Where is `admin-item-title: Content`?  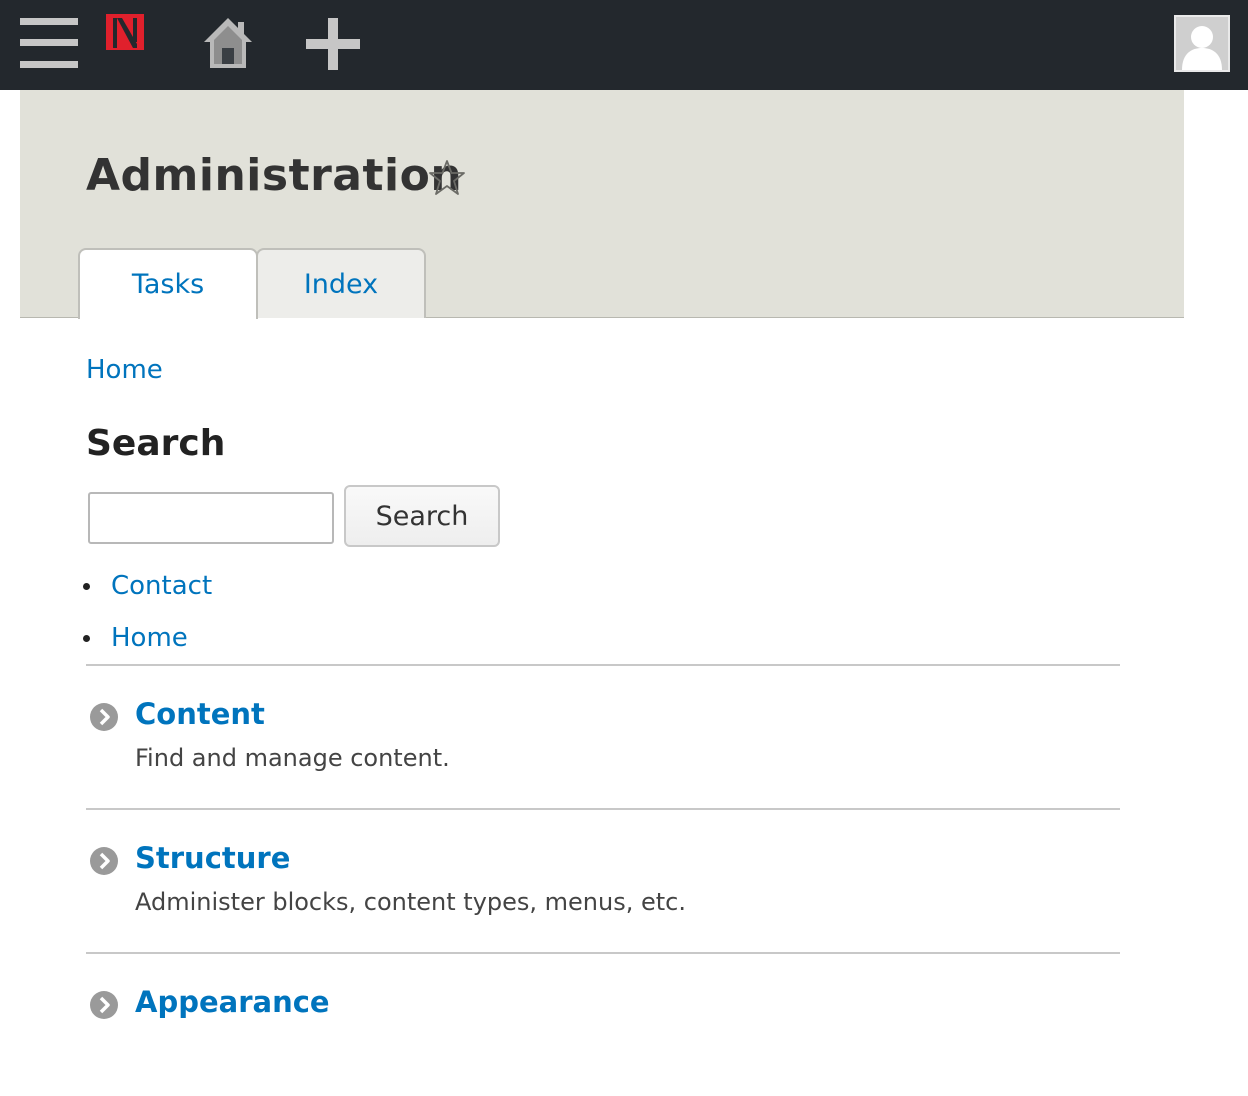 admin-item-title: Content is located at coordinates (200, 714).